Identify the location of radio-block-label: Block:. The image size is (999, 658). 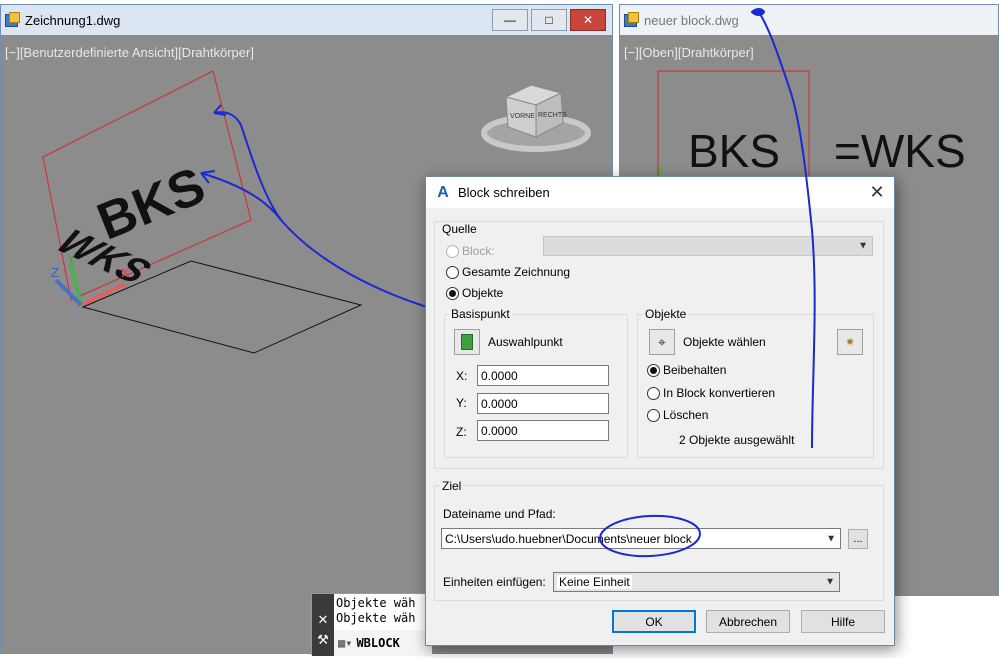
(478, 251).